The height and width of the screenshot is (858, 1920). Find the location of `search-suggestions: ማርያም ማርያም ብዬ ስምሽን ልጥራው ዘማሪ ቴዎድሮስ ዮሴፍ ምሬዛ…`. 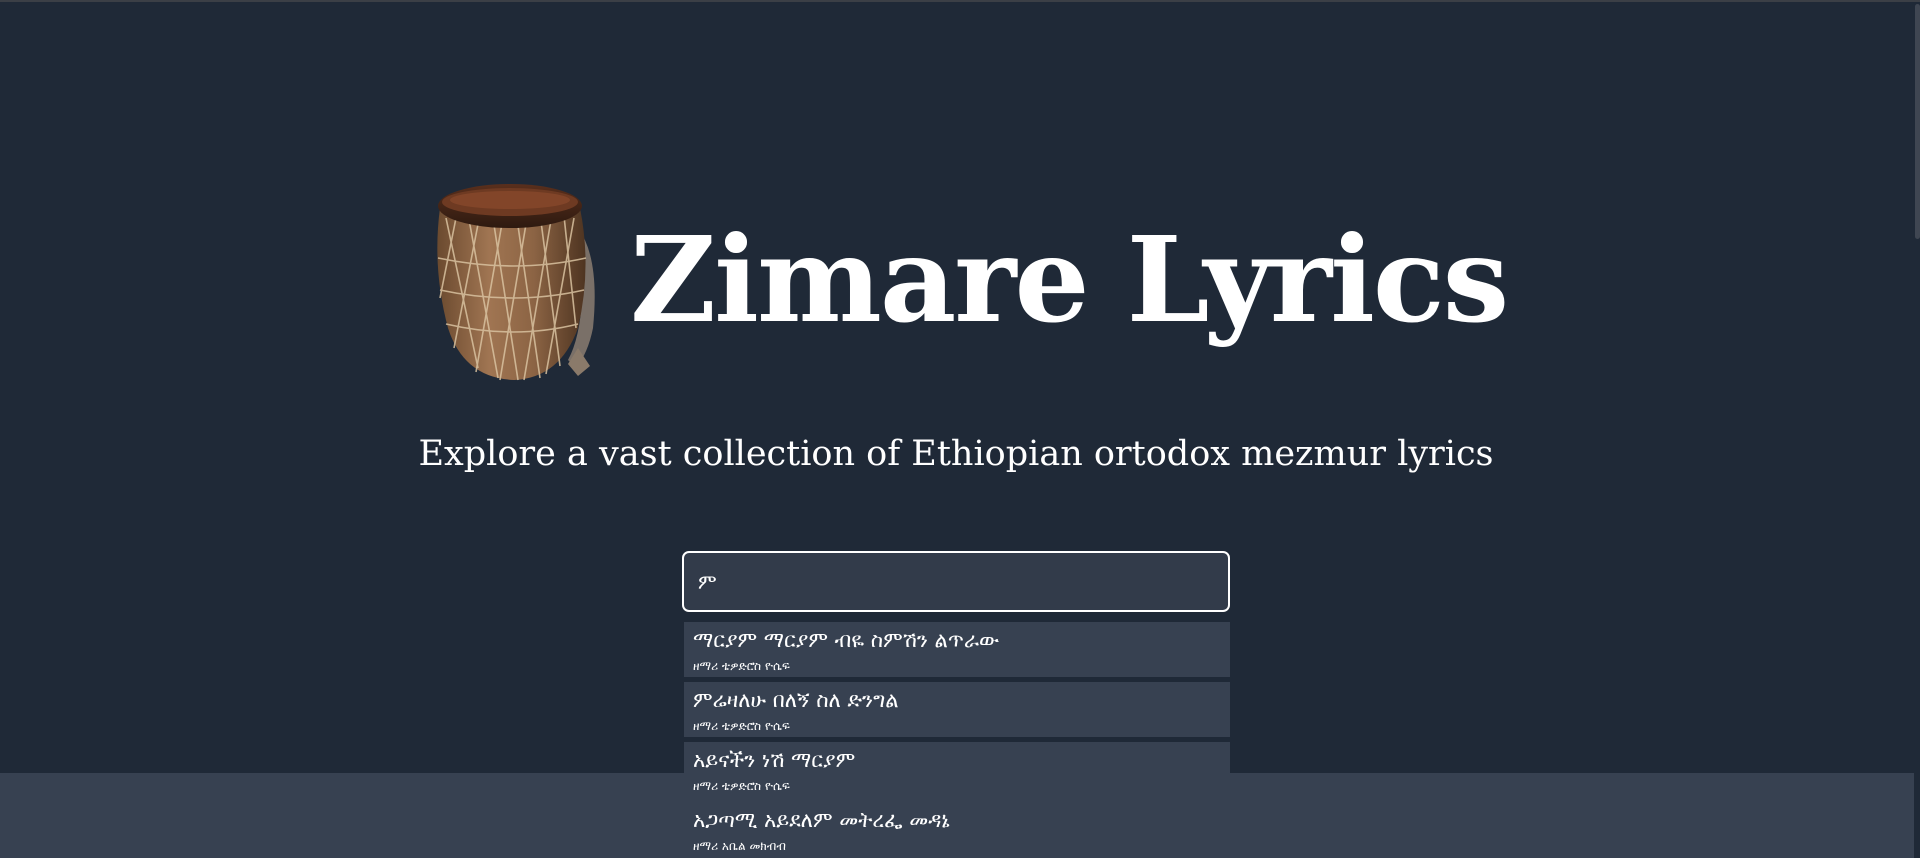

search-suggestions: ማርያም ማርያም ብዬ ስምሽን ልጥራው ዘማሪ ቴዎድሮስ ዮሴፍ ምሬዛ… is located at coordinates (957, 740).